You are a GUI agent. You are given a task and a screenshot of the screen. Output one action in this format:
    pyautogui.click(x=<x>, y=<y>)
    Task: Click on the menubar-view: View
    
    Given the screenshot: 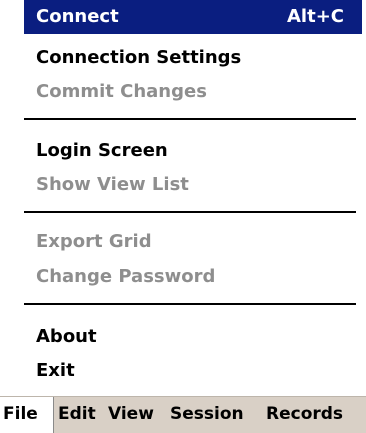 What is the action you would take?
    pyautogui.click(x=131, y=415)
    